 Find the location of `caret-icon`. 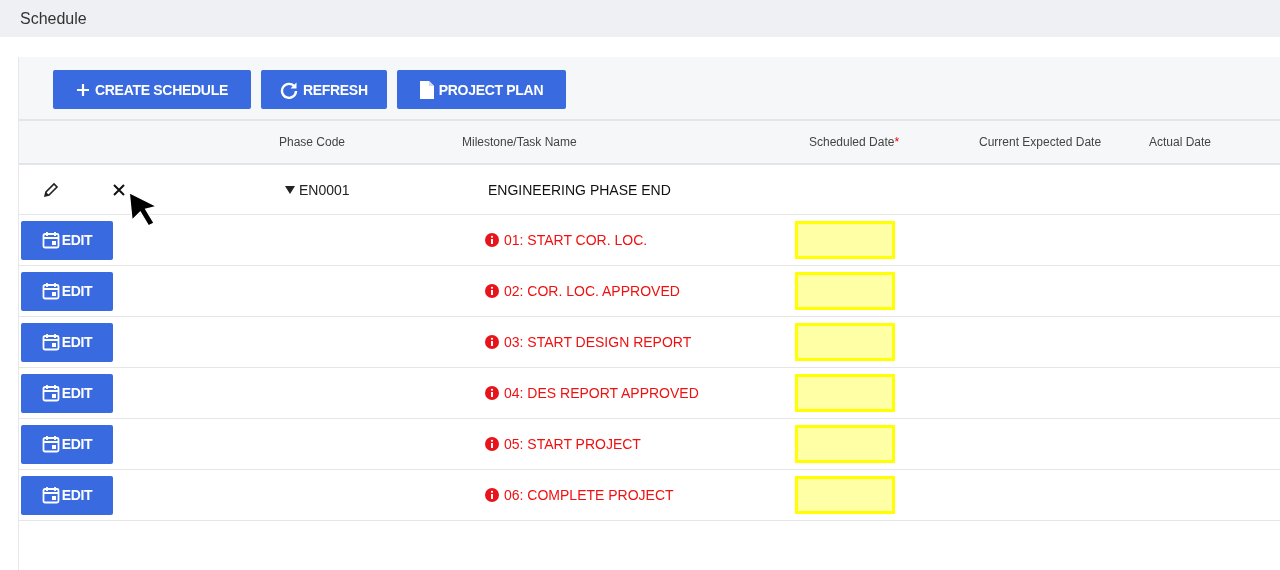

caret-icon is located at coordinates (290, 189).